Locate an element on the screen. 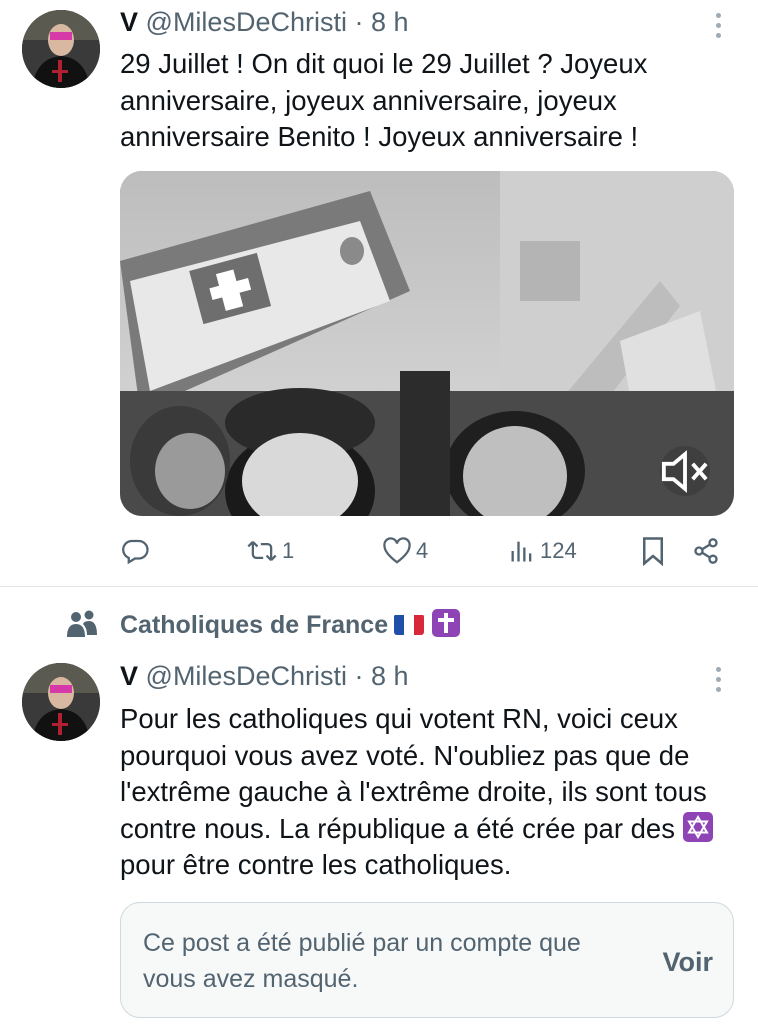  community-icon is located at coordinates (82, 623).